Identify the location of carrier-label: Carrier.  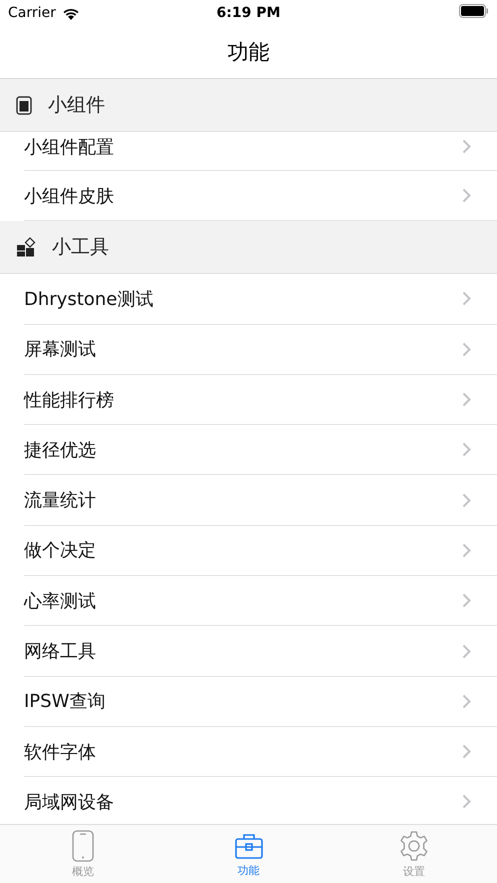
(32, 13).